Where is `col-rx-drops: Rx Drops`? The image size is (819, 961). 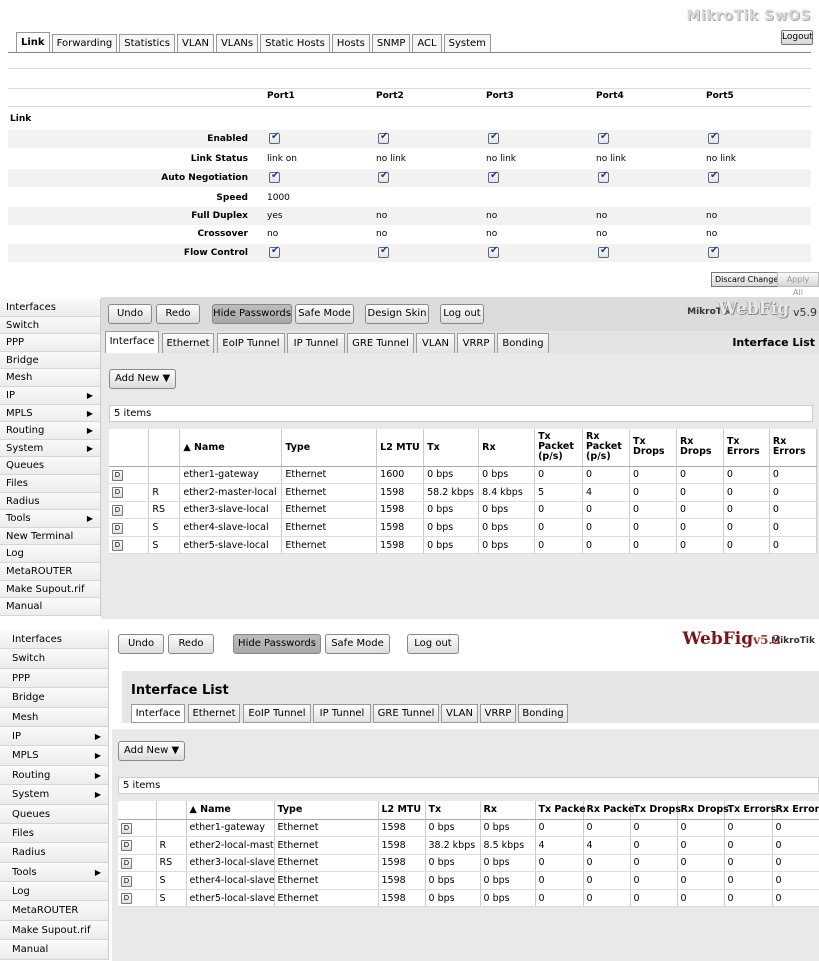
col-rx-drops: Rx Drops is located at coordinates (700, 448).